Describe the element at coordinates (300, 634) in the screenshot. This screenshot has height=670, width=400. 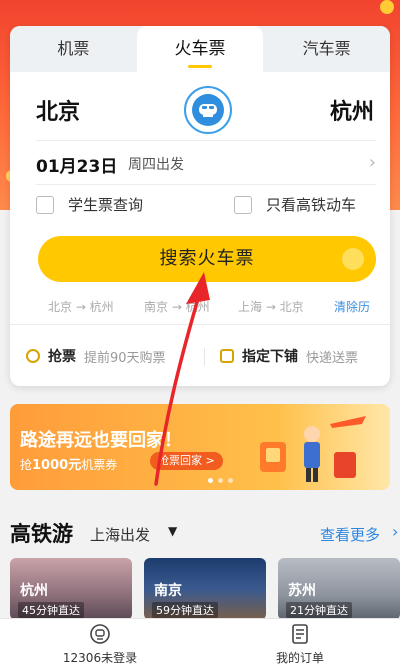
I see `order-list-icon` at that location.